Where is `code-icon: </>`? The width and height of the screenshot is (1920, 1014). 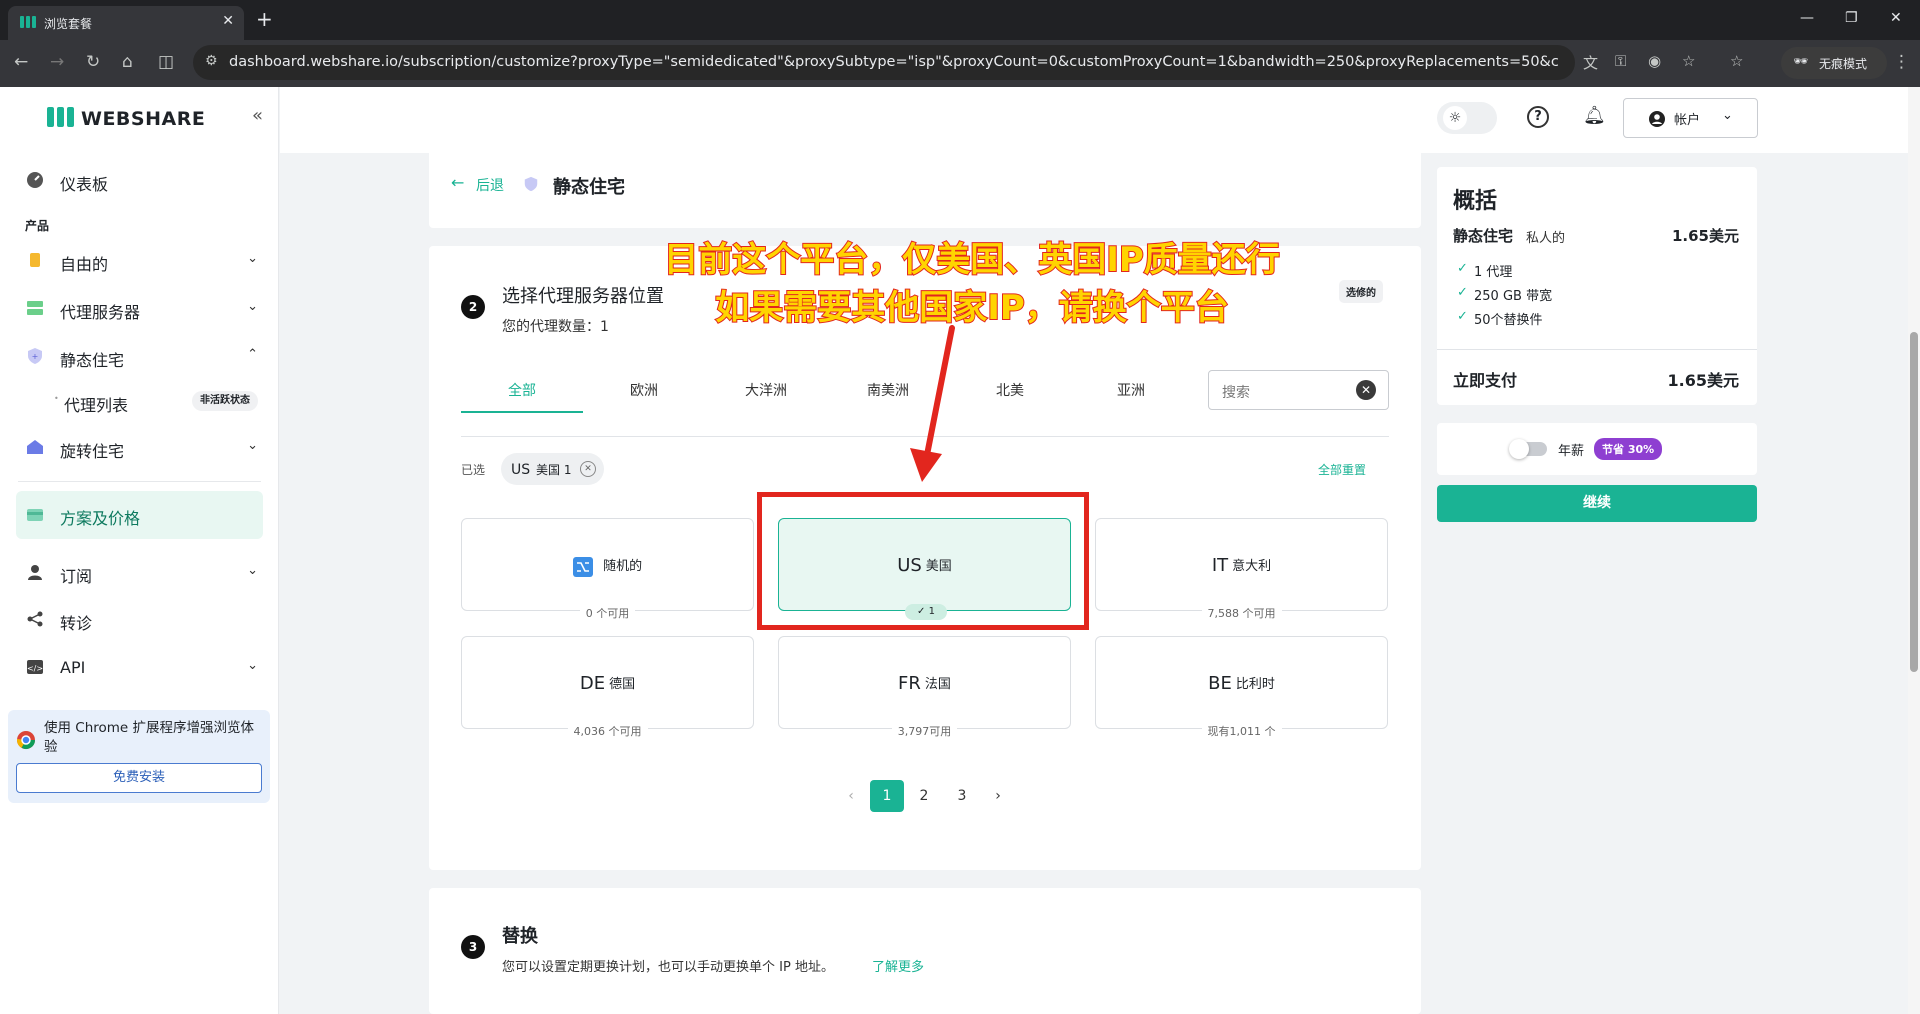 code-icon: </> is located at coordinates (35, 667).